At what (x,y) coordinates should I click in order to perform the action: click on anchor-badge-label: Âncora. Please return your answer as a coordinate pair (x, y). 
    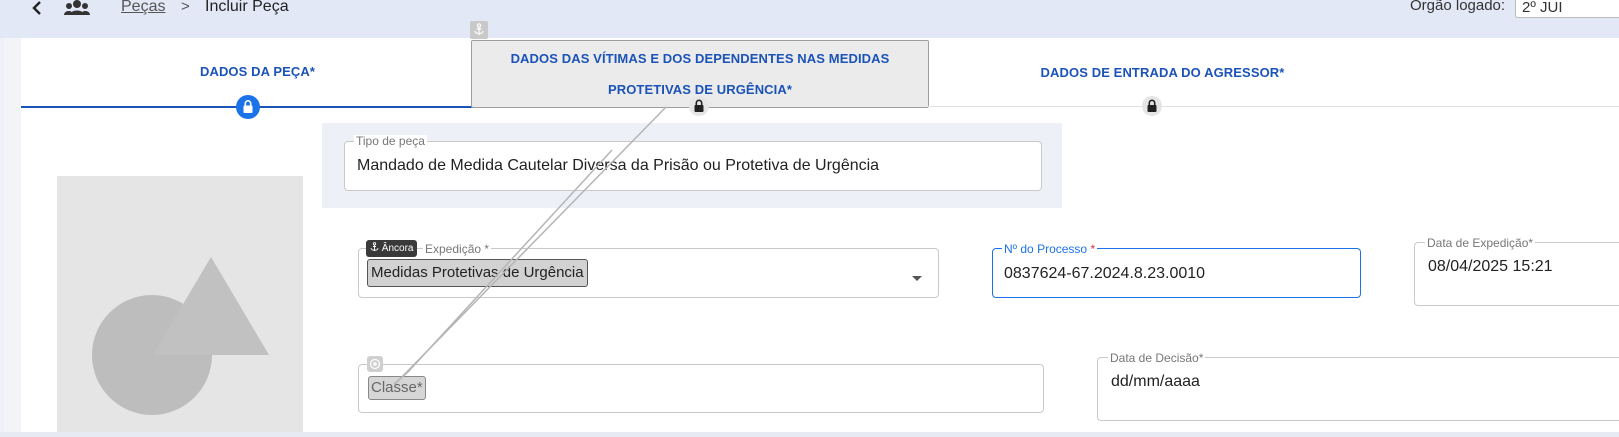
    Looking at the image, I should click on (397, 248).